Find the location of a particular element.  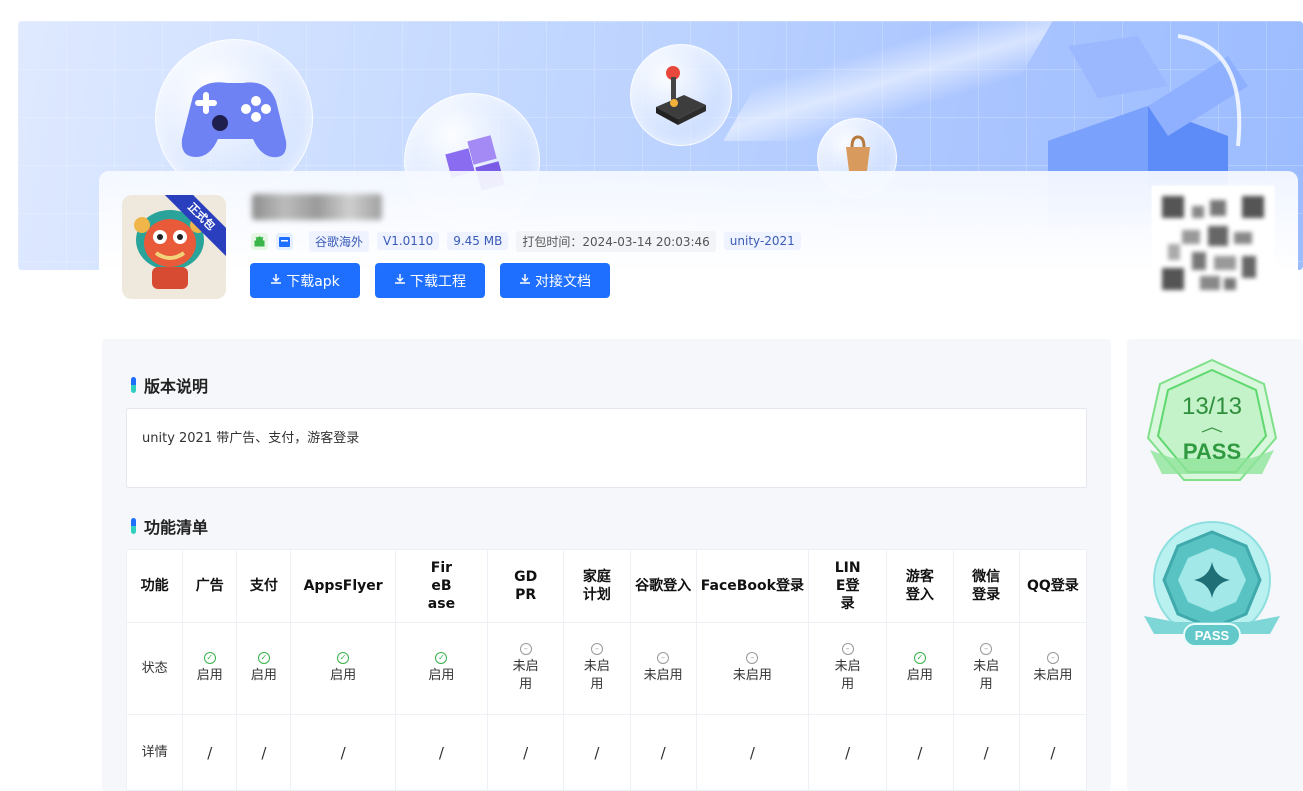

feature-header-1-text: 支付 is located at coordinates (263, 586).